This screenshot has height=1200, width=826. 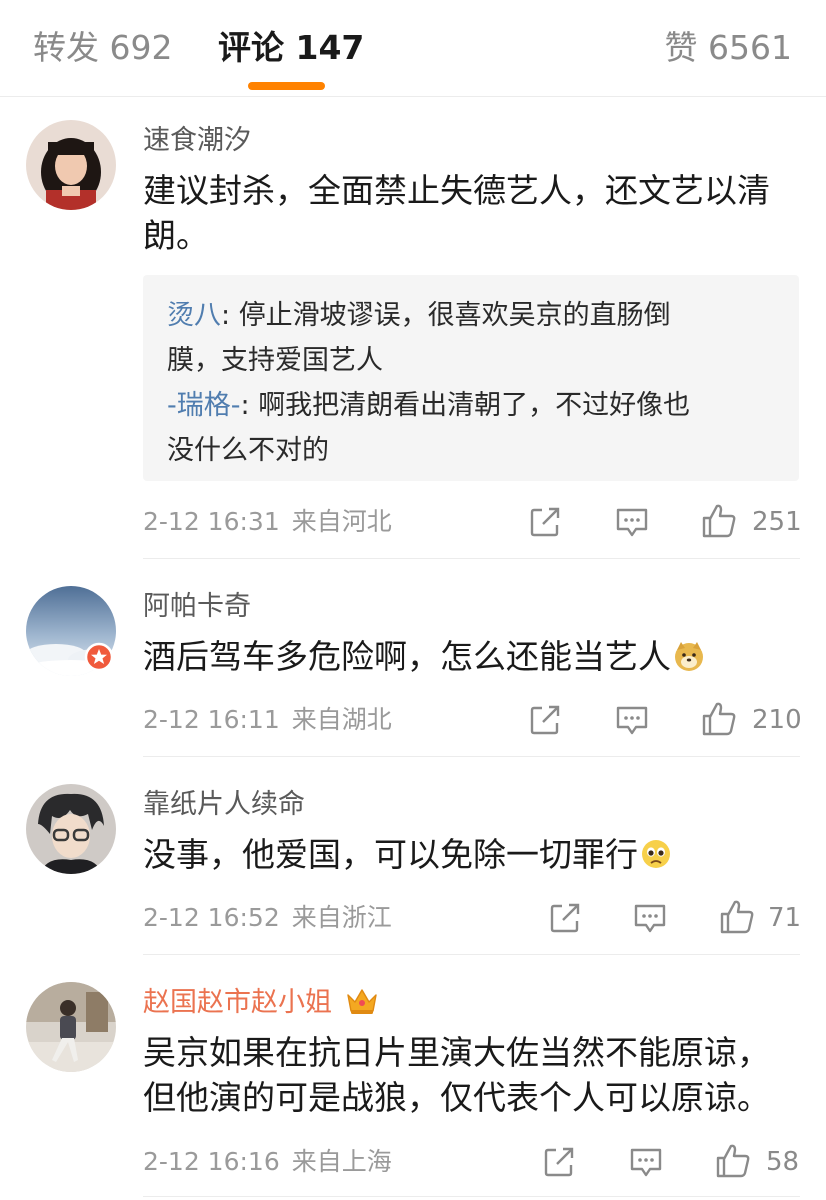 What do you see at coordinates (341, 1161) in the screenshot?
I see `comment-location: 来自上海` at bounding box center [341, 1161].